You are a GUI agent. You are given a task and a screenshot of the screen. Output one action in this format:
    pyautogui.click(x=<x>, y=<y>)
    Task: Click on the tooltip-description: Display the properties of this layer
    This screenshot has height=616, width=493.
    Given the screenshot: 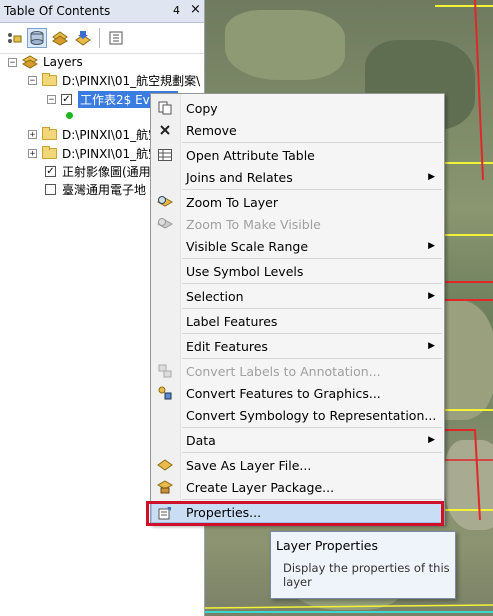 What is the action you would take?
    pyautogui.click(x=366, y=575)
    